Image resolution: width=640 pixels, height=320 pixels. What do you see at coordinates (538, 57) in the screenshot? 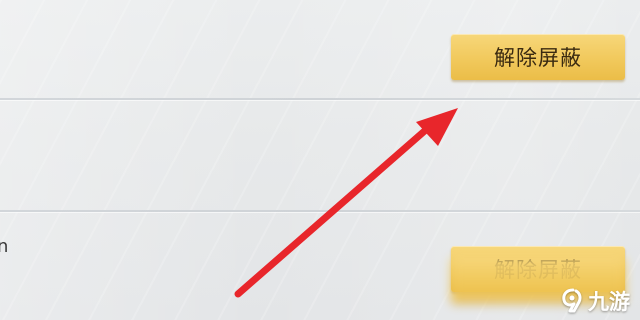
I see `unblock-button: 解除屏蔽` at bounding box center [538, 57].